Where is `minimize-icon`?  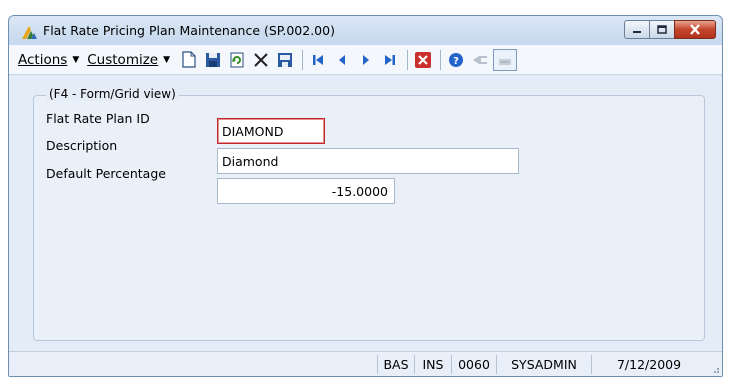
minimize-icon is located at coordinates (637, 31).